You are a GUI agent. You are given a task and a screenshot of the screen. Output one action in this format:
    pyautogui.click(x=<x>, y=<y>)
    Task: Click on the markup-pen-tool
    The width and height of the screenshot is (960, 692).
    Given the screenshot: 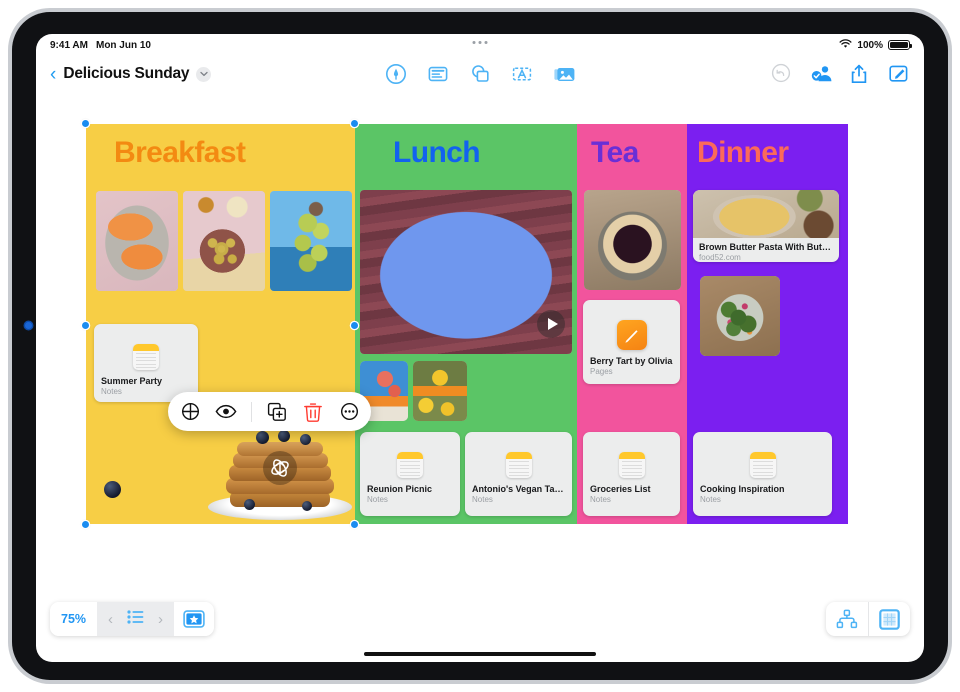 What is the action you would take?
    pyautogui.click(x=396, y=74)
    